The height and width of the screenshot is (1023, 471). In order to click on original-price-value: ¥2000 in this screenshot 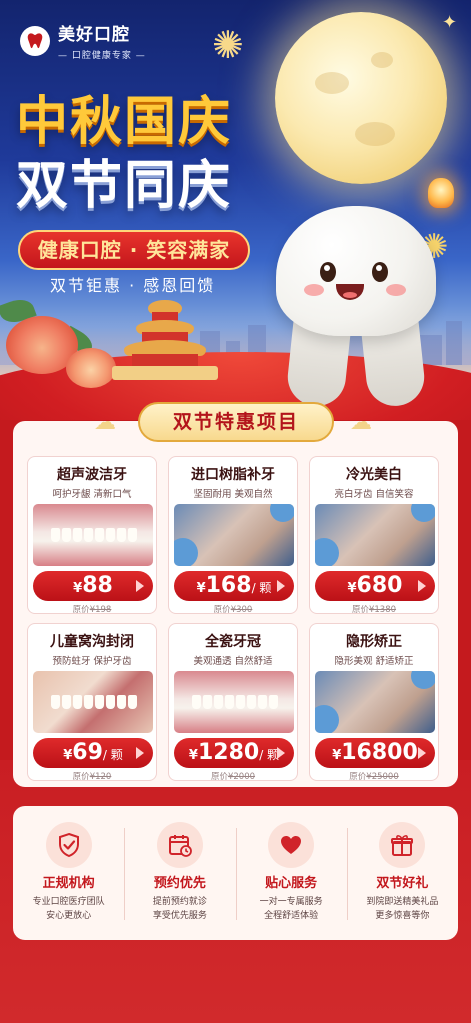, I will do `click(241, 776)`.